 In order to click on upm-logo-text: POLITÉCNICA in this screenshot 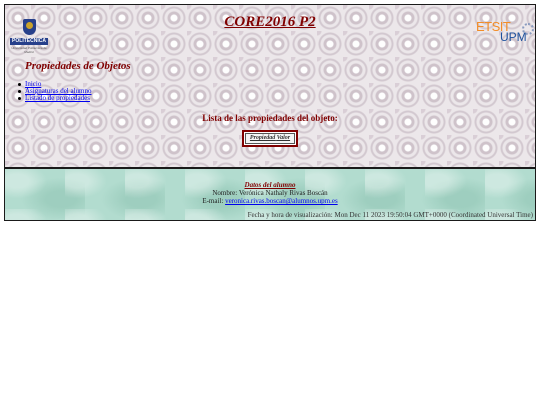, I will do `click(29, 41)`.